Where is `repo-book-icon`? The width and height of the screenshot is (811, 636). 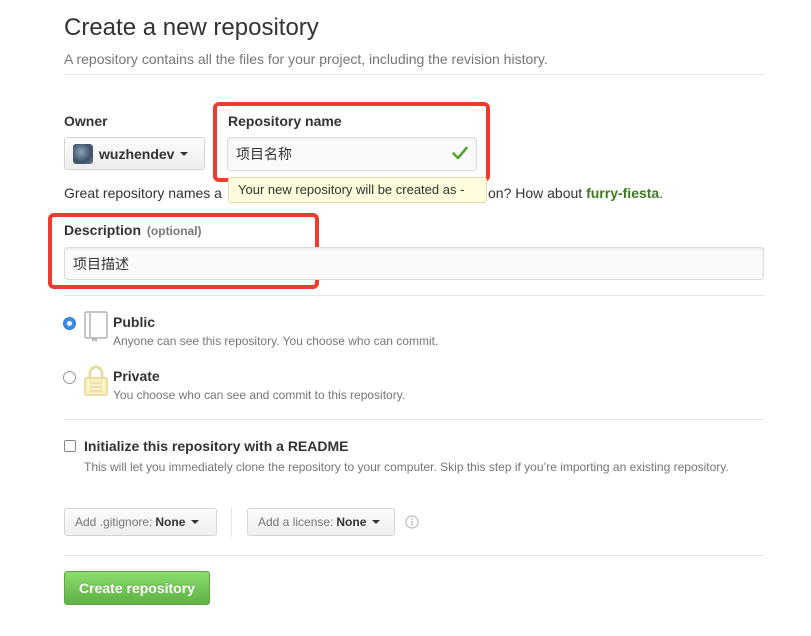
repo-book-icon is located at coordinates (96, 329).